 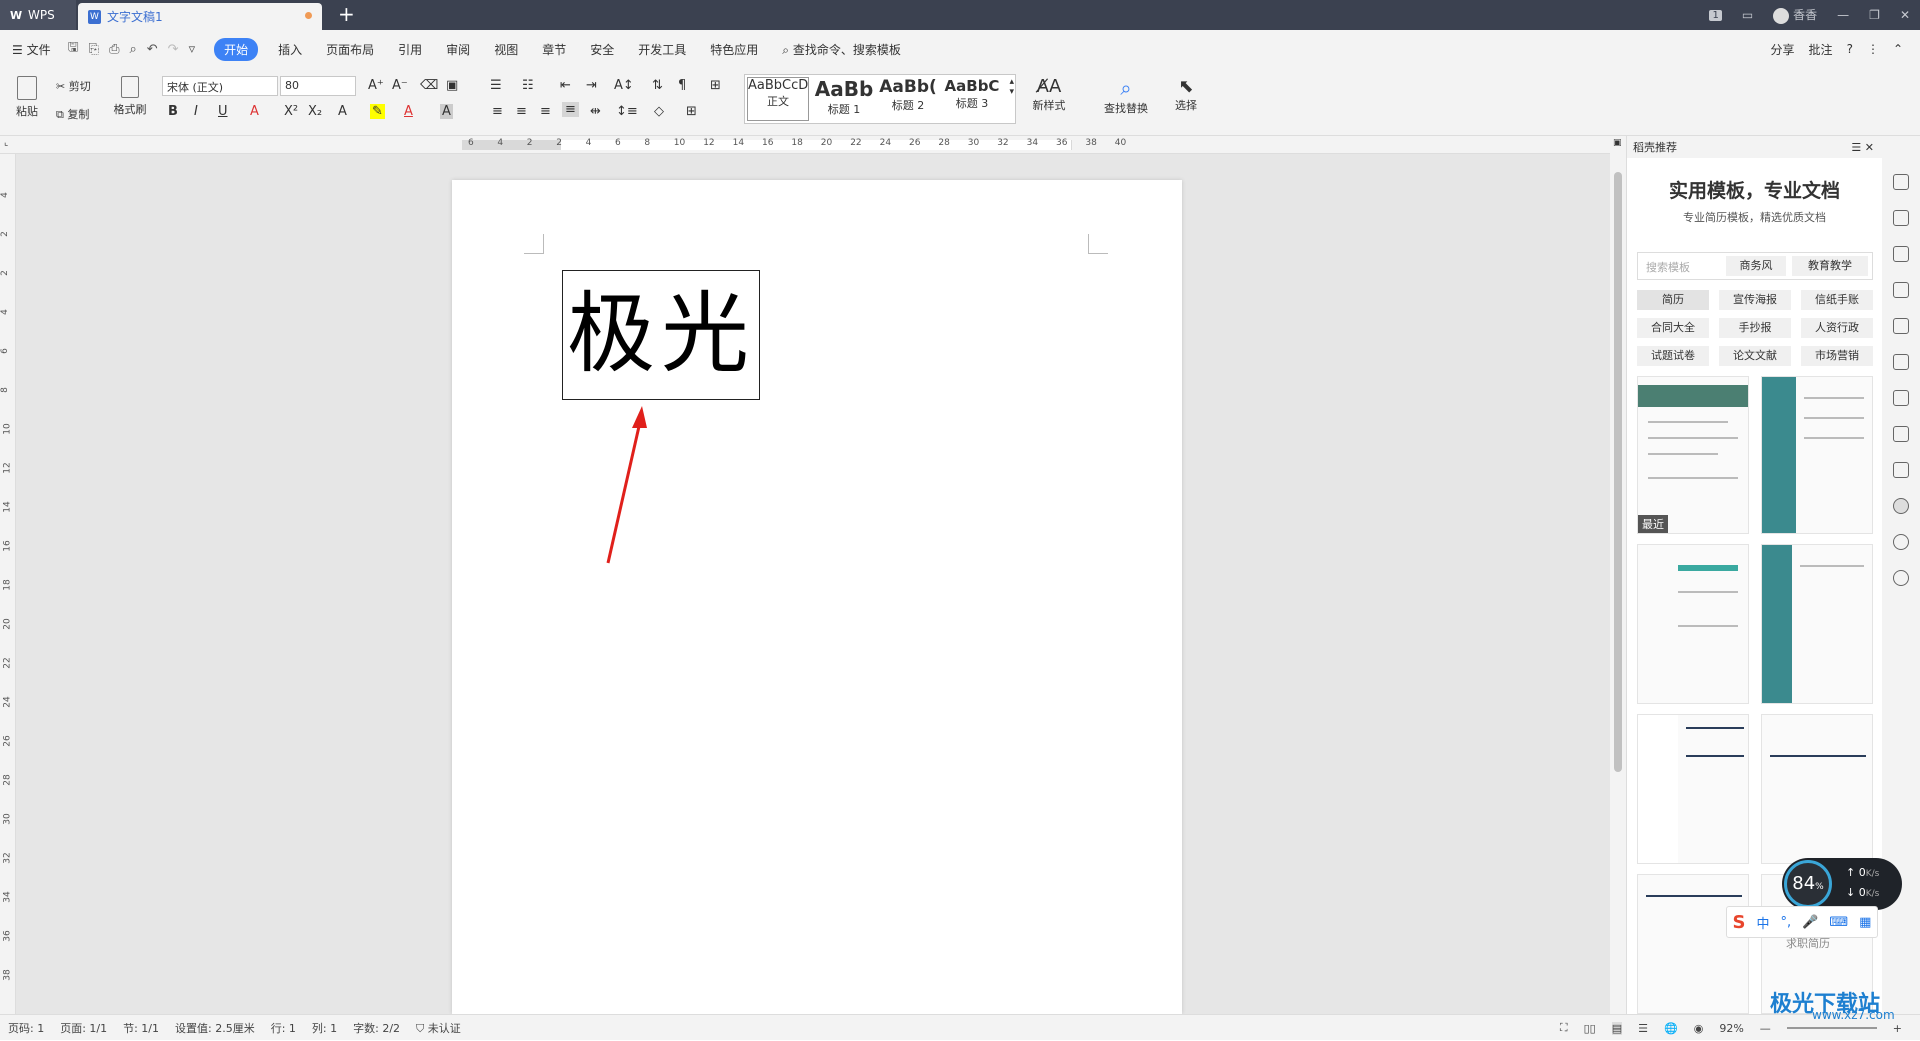 What do you see at coordinates (1786, 922) in the screenshot?
I see `punctuation-icon: °,` at bounding box center [1786, 922].